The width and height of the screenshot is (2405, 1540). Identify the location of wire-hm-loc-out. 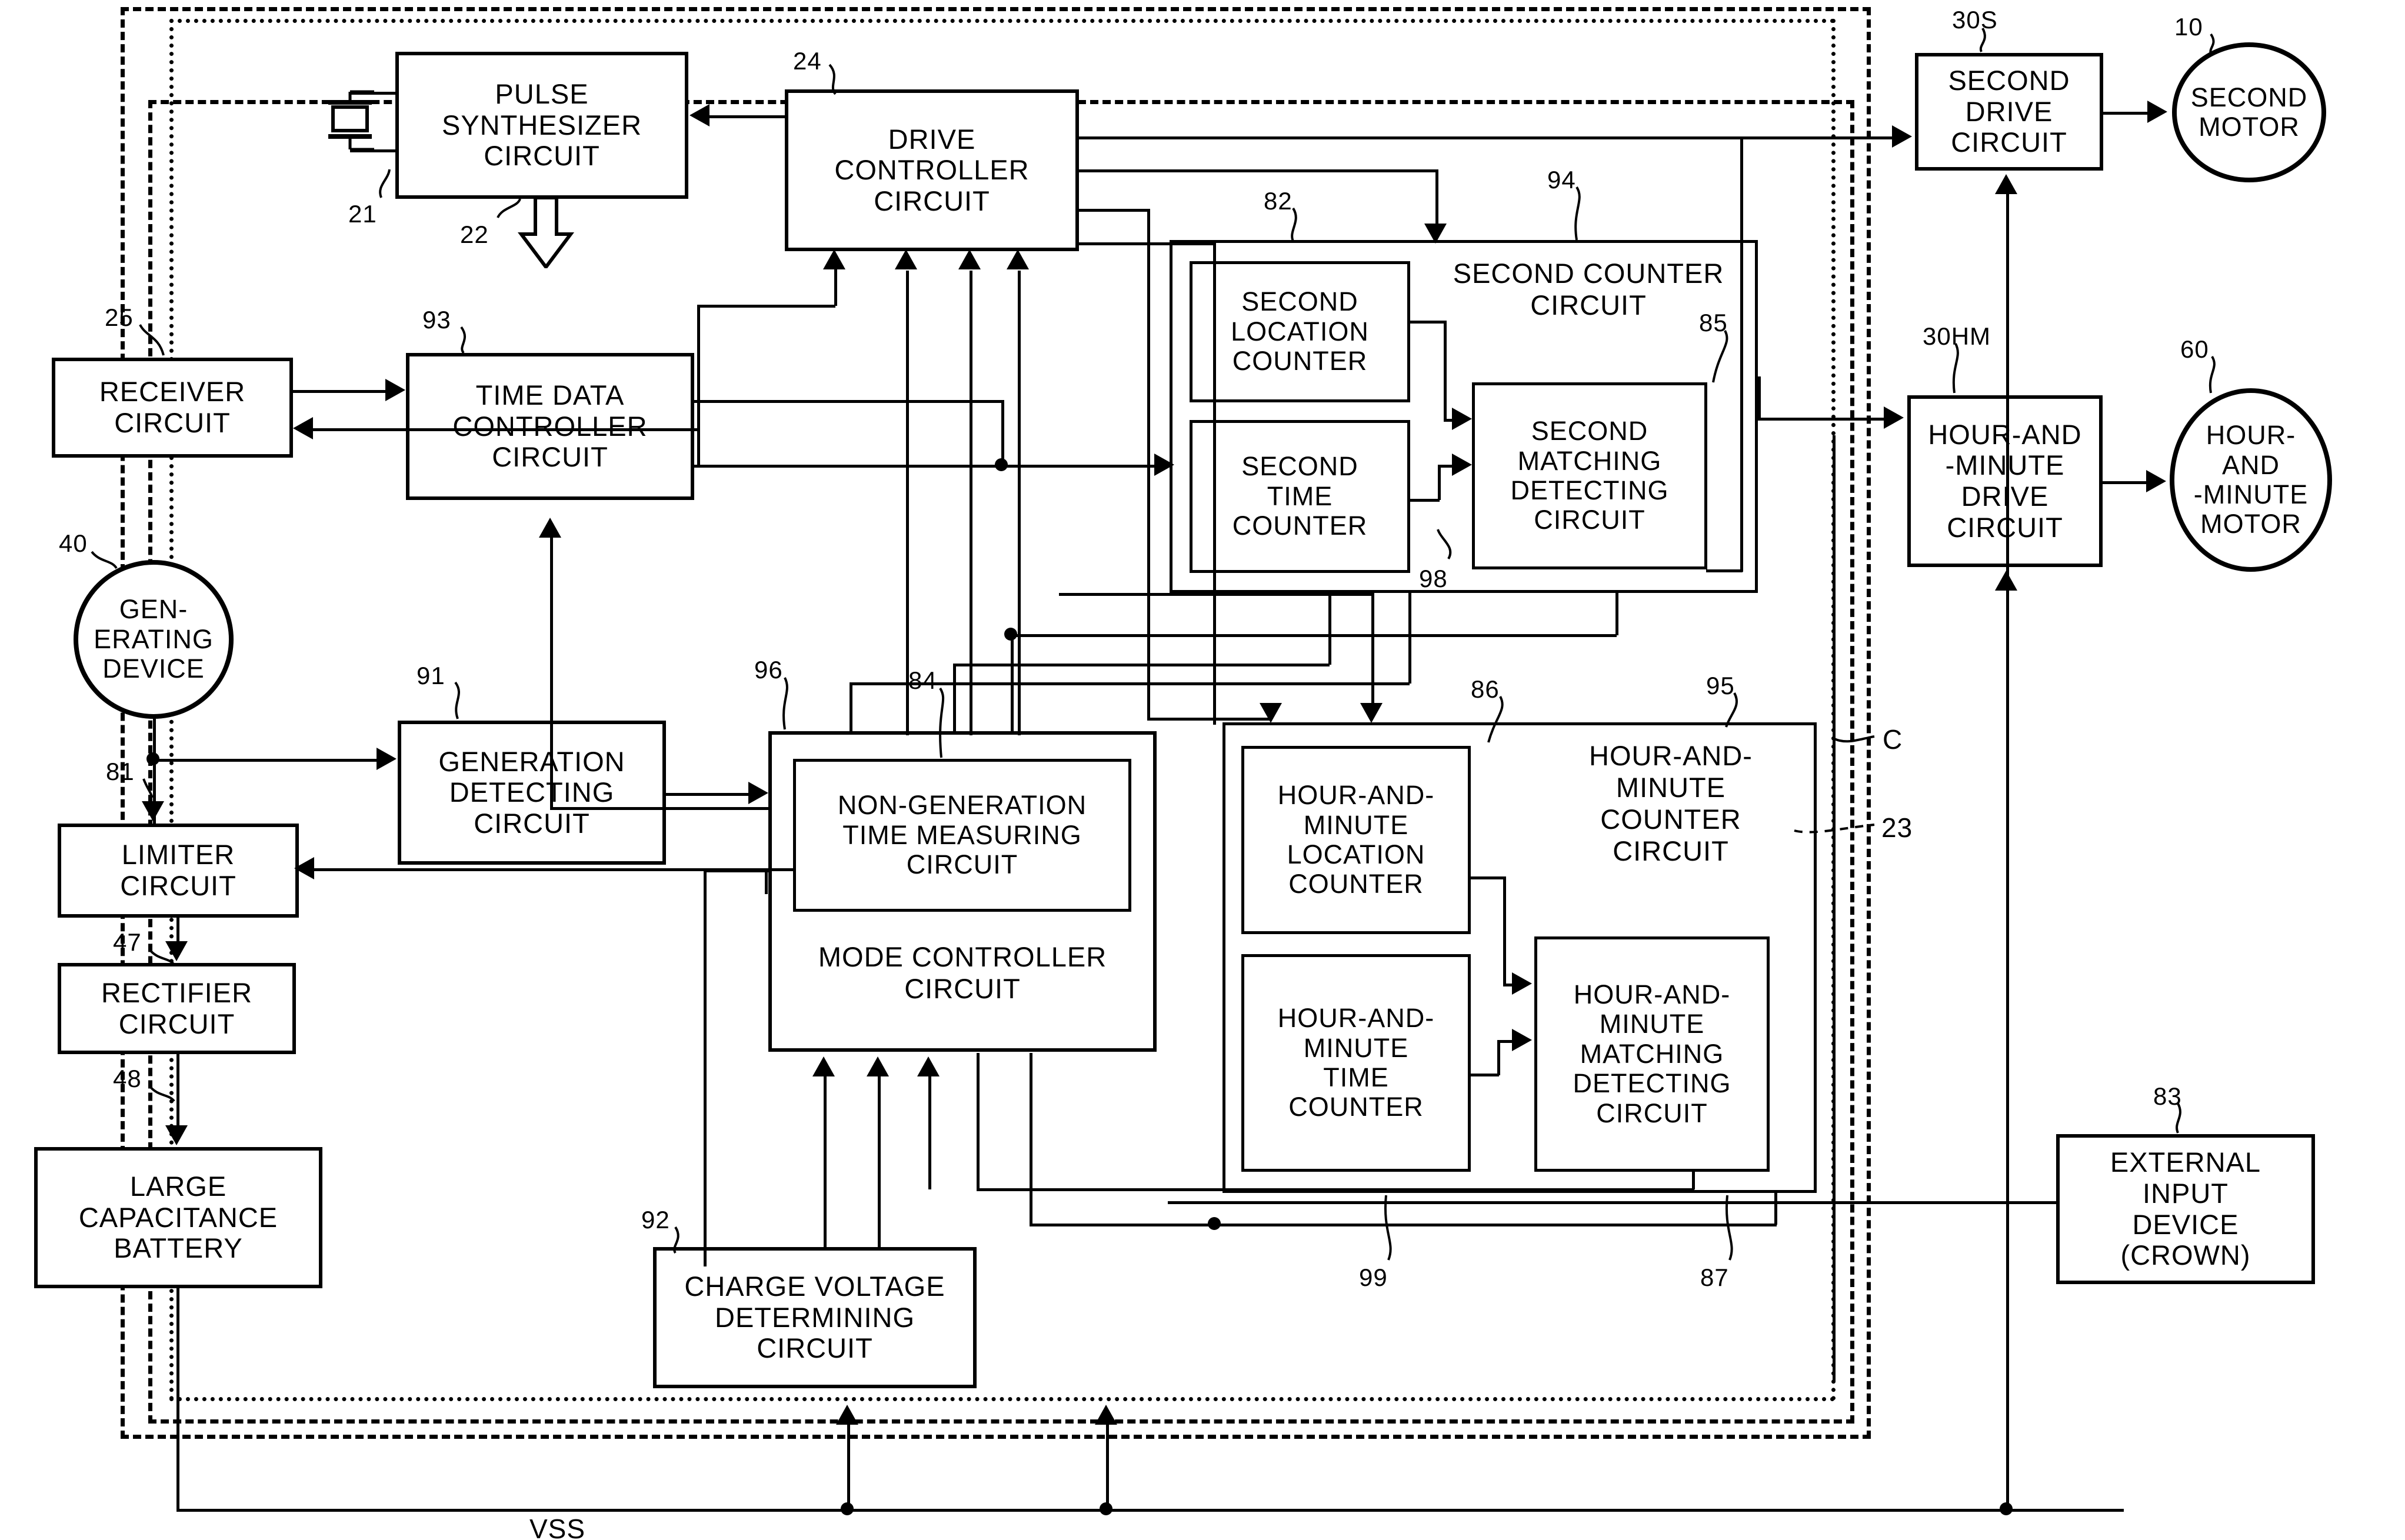
(1488, 877).